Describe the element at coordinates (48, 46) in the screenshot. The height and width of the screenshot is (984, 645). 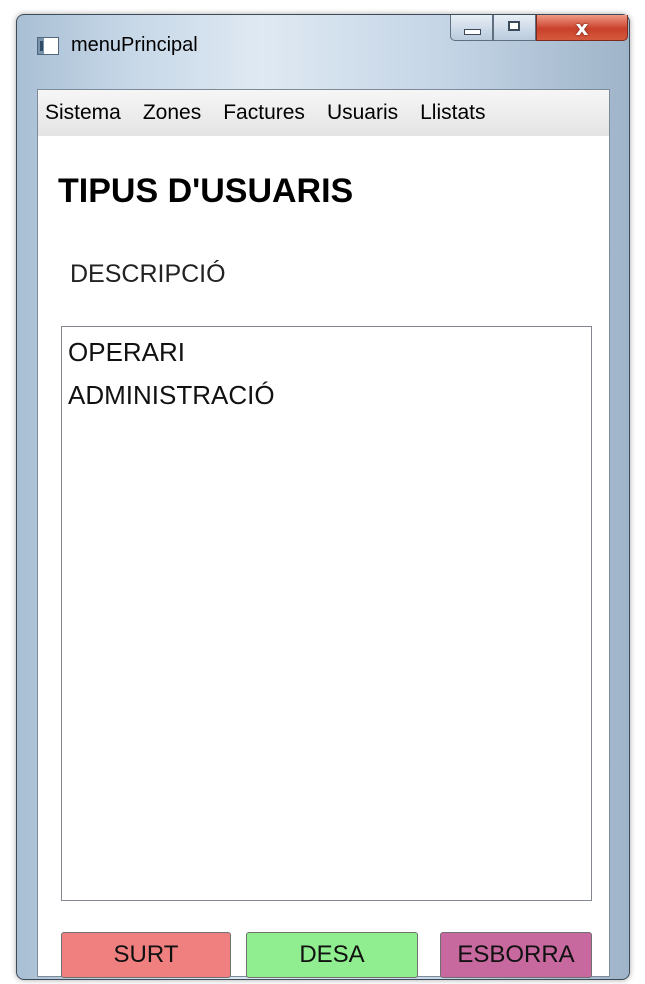
I see `app-window-icon` at that location.